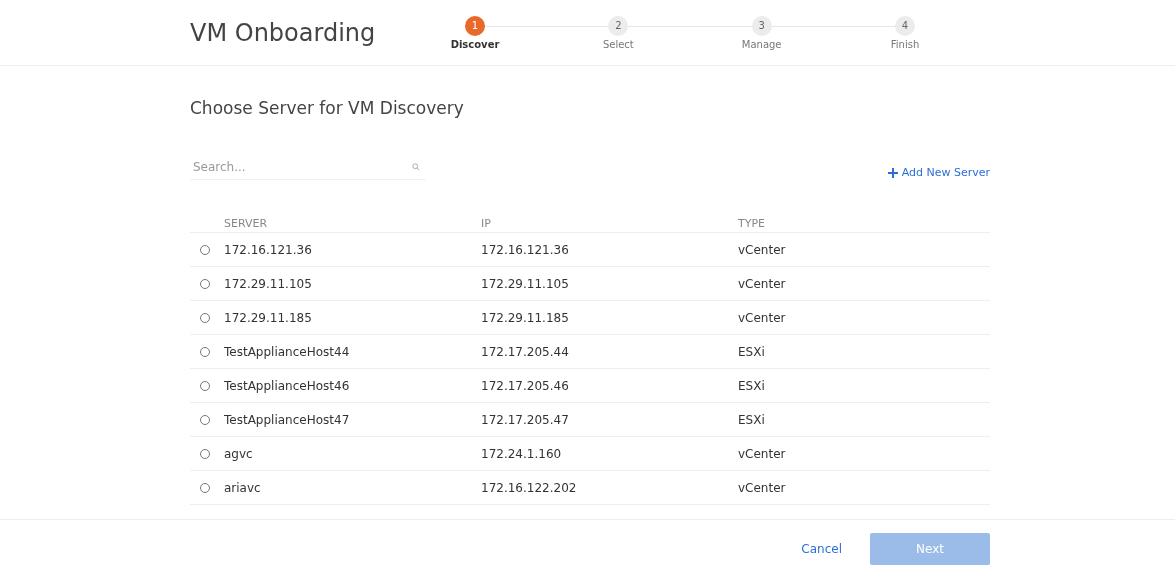  What do you see at coordinates (287, 351) in the screenshot?
I see `table-cell-text: TestApplianceHost44` at bounding box center [287, 351].